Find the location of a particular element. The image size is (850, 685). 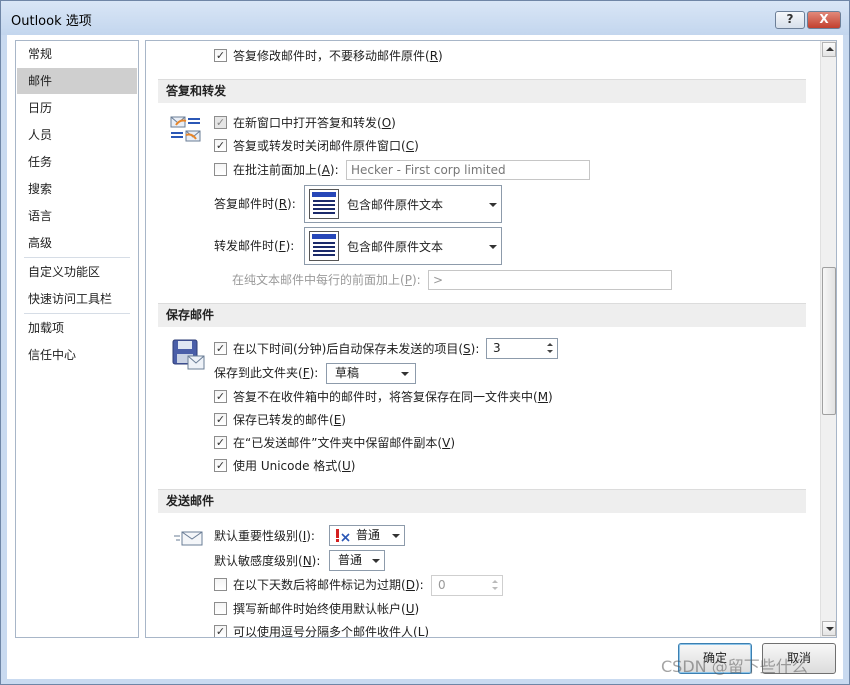

keep-sent-copies-checkbox: ✓ is located at coordinates (220, 442).